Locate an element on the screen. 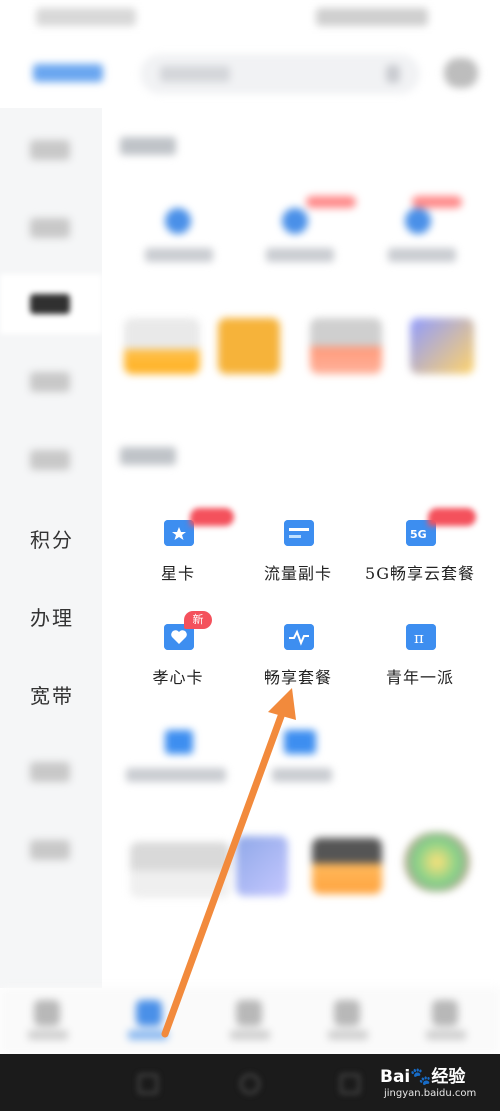  new-badge: 新 is located at coordinates (198, 620).